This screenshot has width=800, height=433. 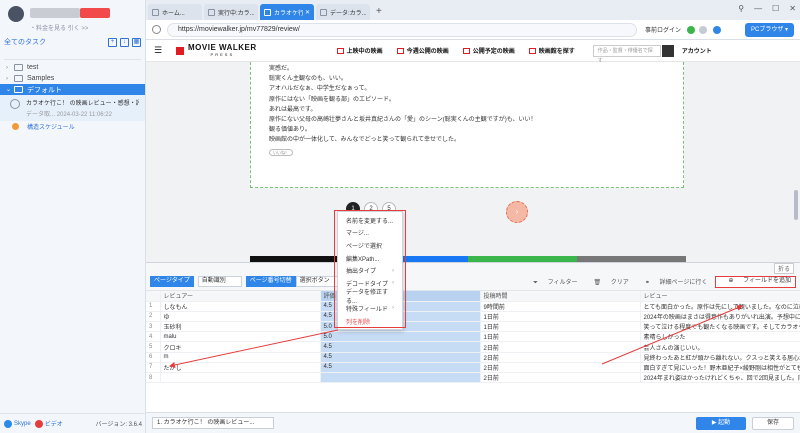 What do you see at coordinates (400, 337) in the screenshot?
I see `cell-rating: 5.0` at bounding box center [400, 337].